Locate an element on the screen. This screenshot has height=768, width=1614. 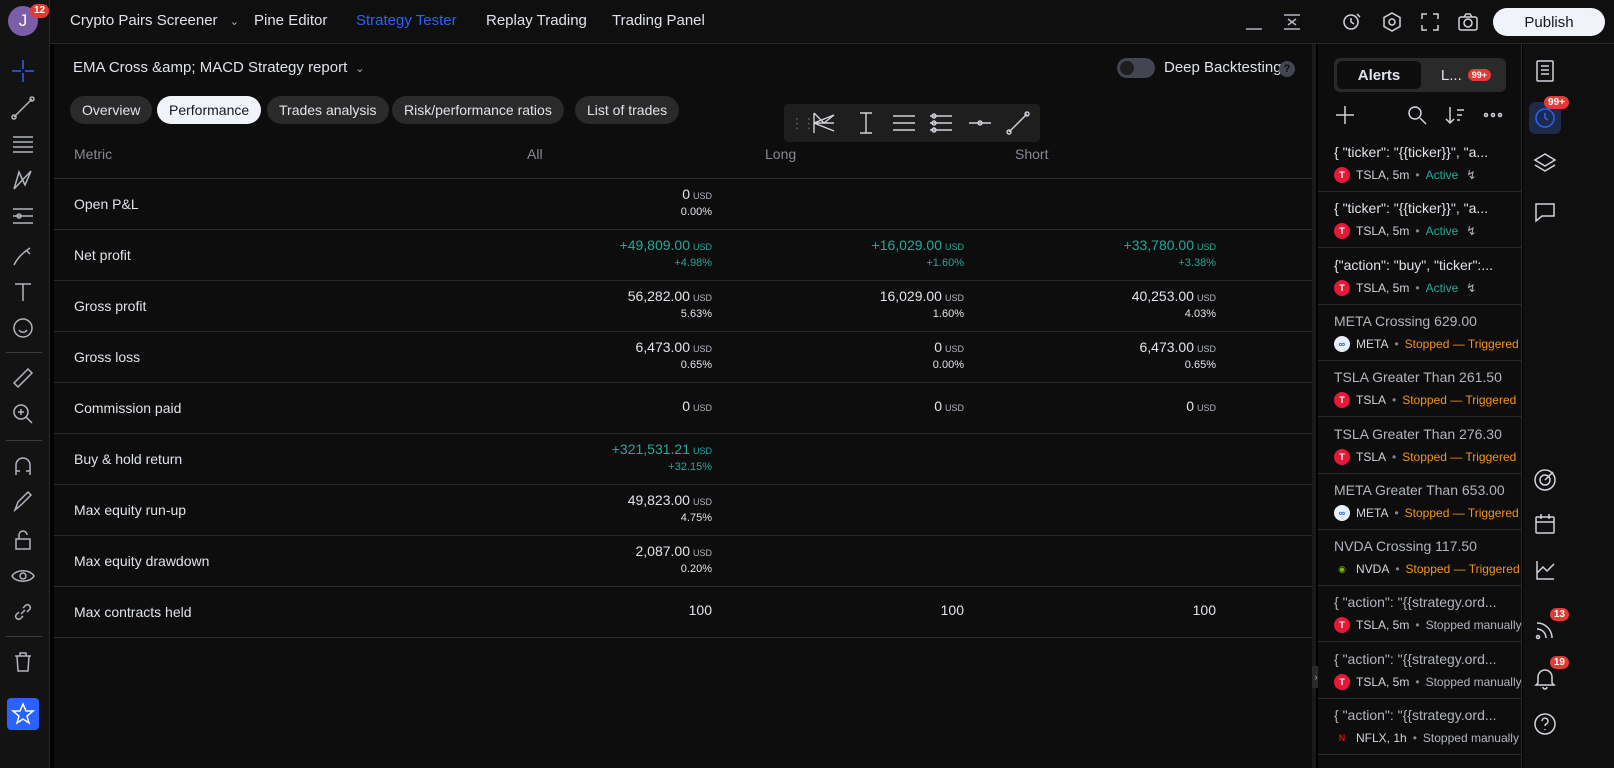
line-settings-icon is located at coordinates (941, 123).